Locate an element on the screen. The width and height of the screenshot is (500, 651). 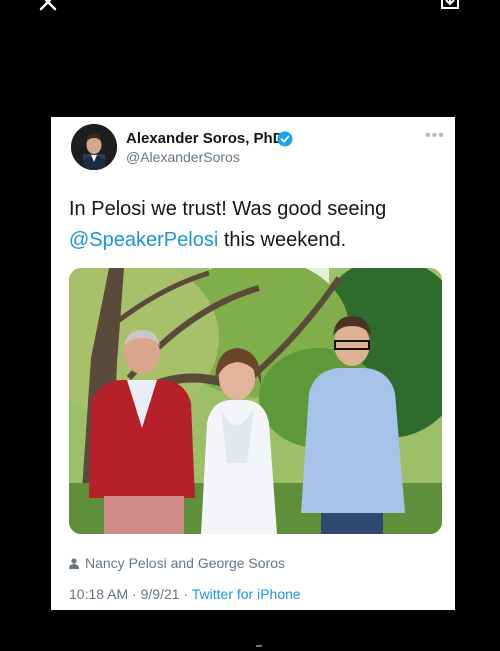
author-name: Alexander Soros, PhD is located at coordinates (205, 138).